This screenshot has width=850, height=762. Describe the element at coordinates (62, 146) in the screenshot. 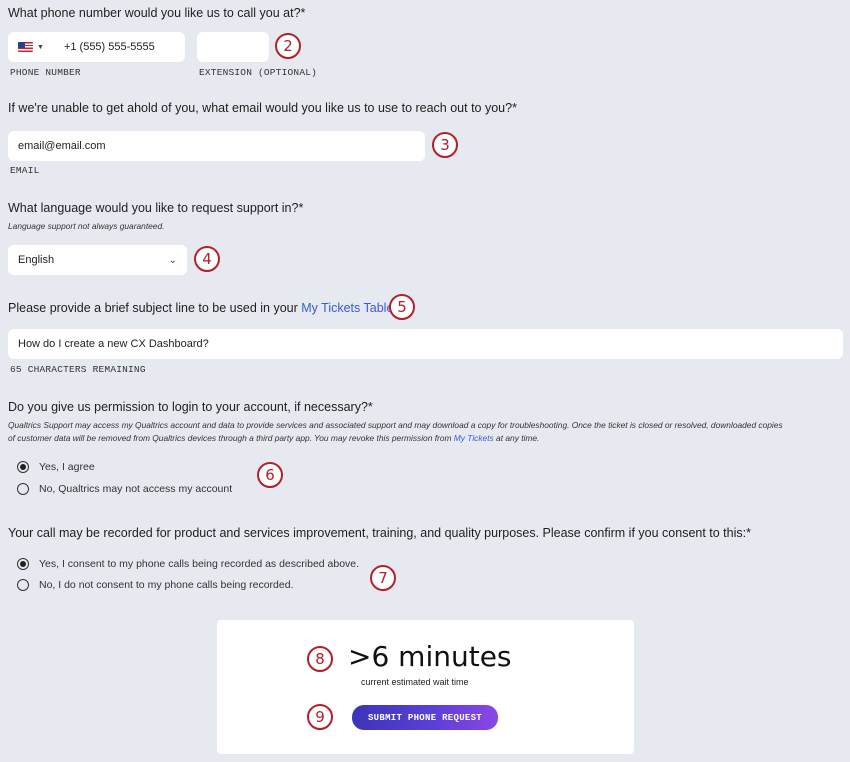

I see `email-value: email@email.com` at that location.